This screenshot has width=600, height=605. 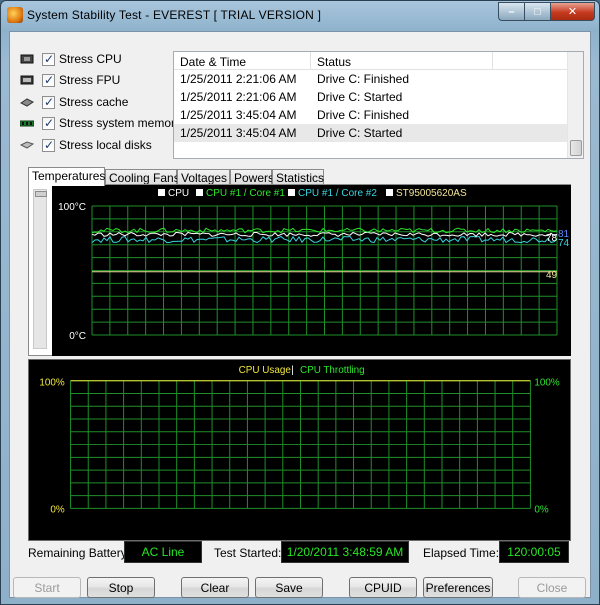 I want to click on temperature-axis-top-label: 100°C, so click(x=72, y=207).